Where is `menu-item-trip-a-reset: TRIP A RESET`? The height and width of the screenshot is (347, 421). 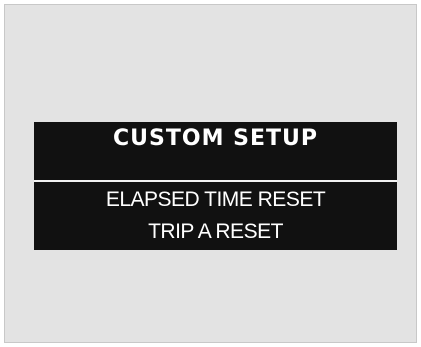
menu-item-trip-a-reset: TRIP A RESET is located at coordinates (215, 232).